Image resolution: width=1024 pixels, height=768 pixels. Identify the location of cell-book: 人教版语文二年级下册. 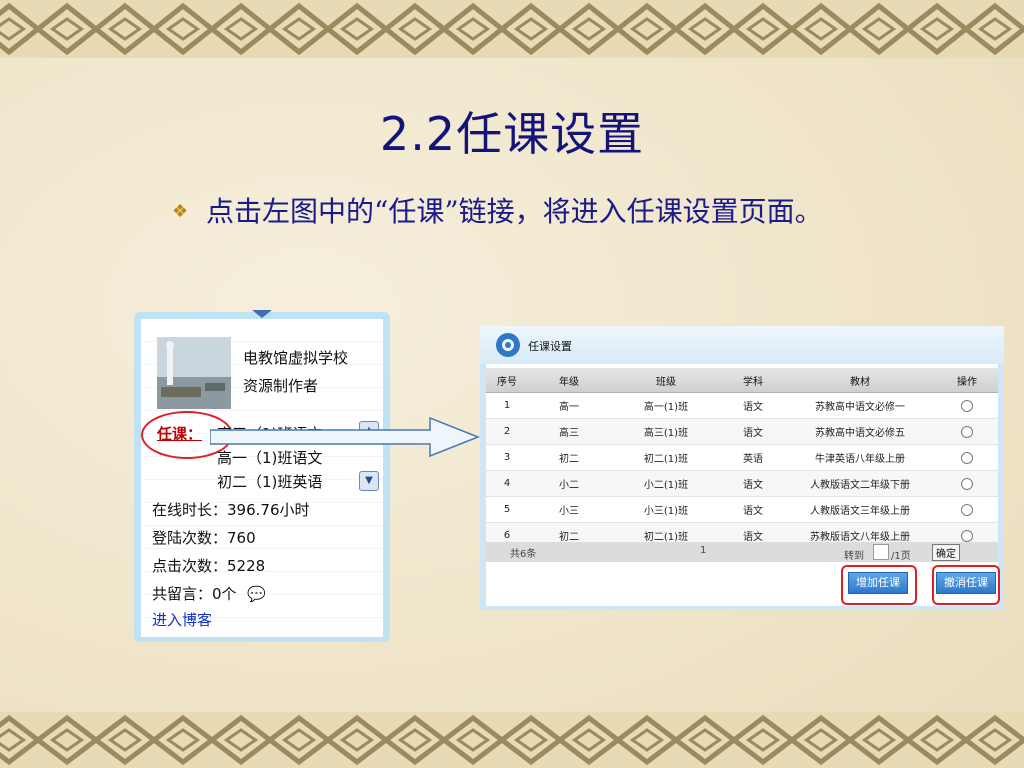
(860, 483).